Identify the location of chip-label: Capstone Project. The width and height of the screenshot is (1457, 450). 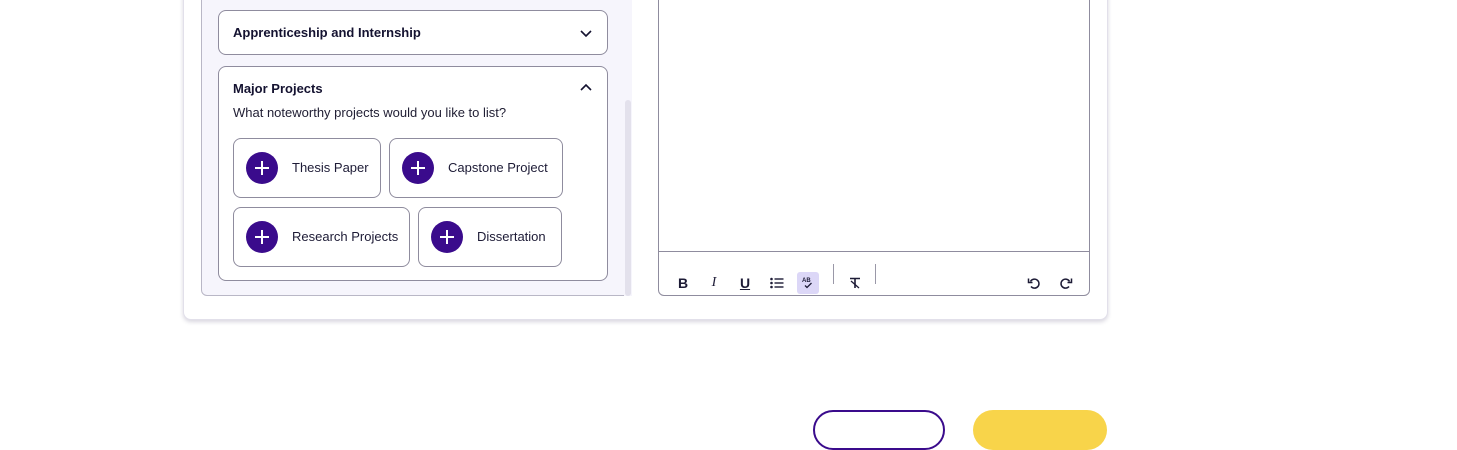
(498, 167).